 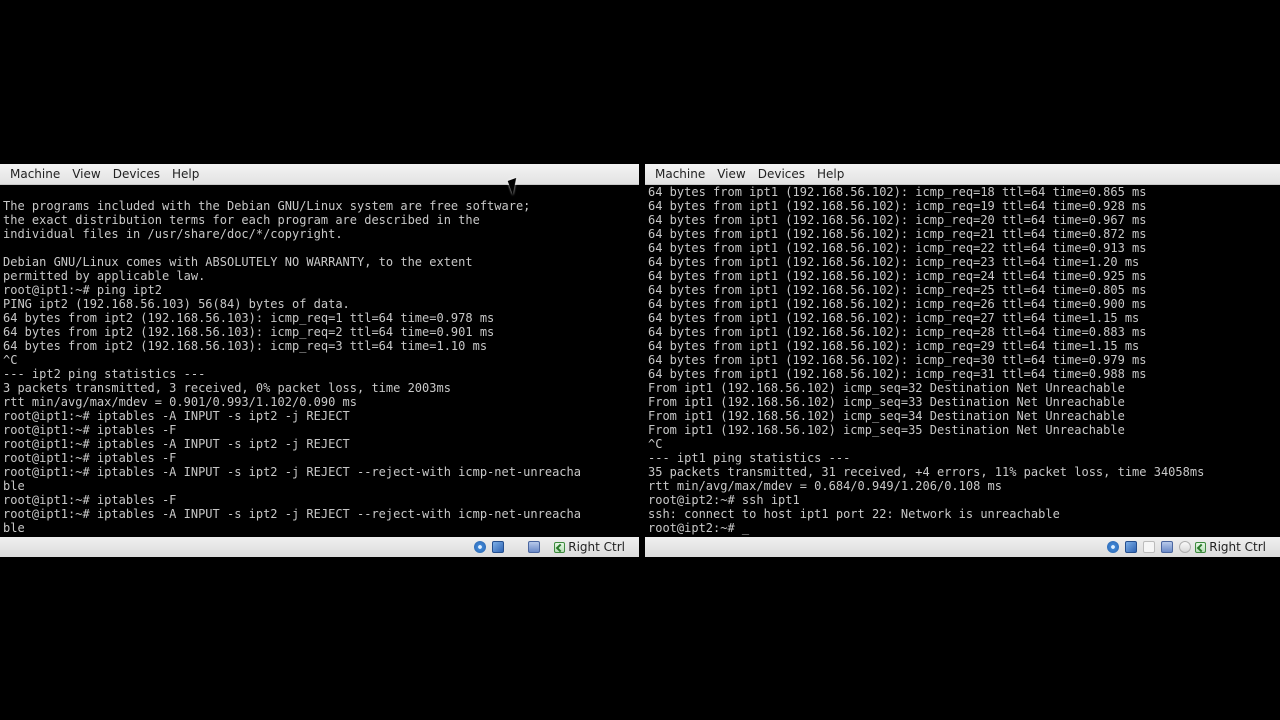 I want to click on terminal-line: --- ipt2 ping statistics ---, so click(x=104, y=374).